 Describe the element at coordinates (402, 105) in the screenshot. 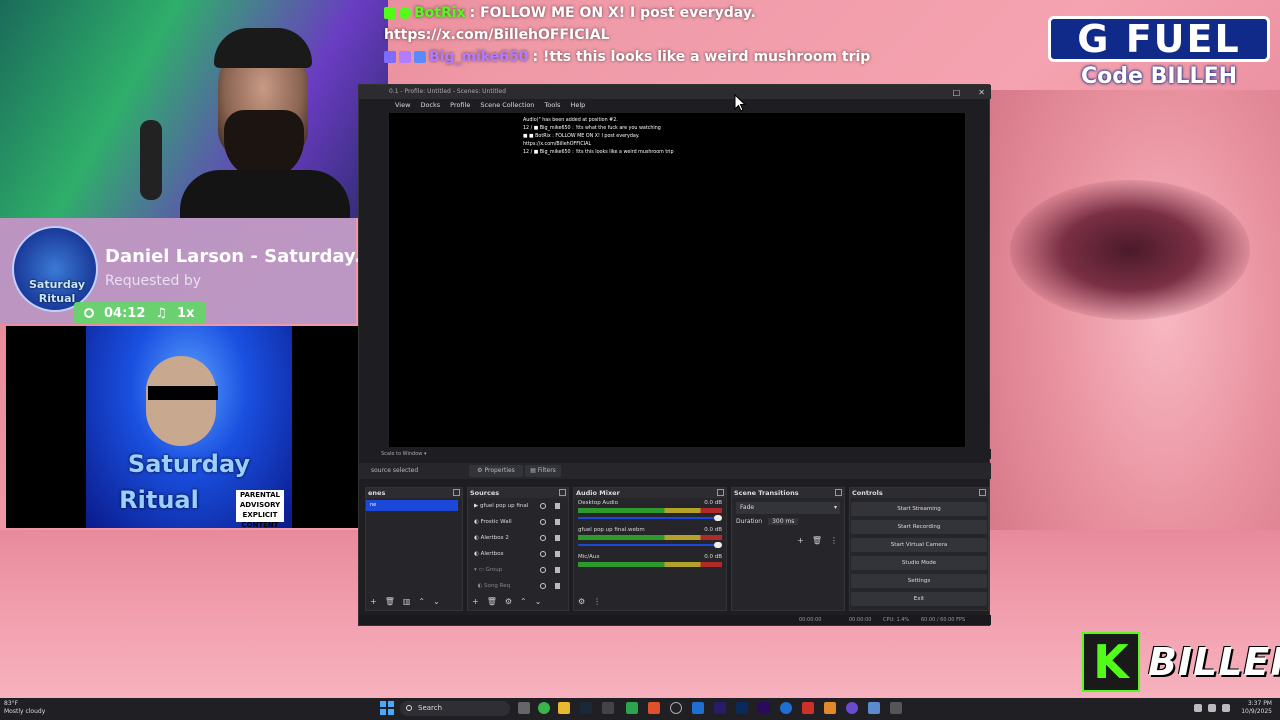

I see `menu-view: View` at that location.